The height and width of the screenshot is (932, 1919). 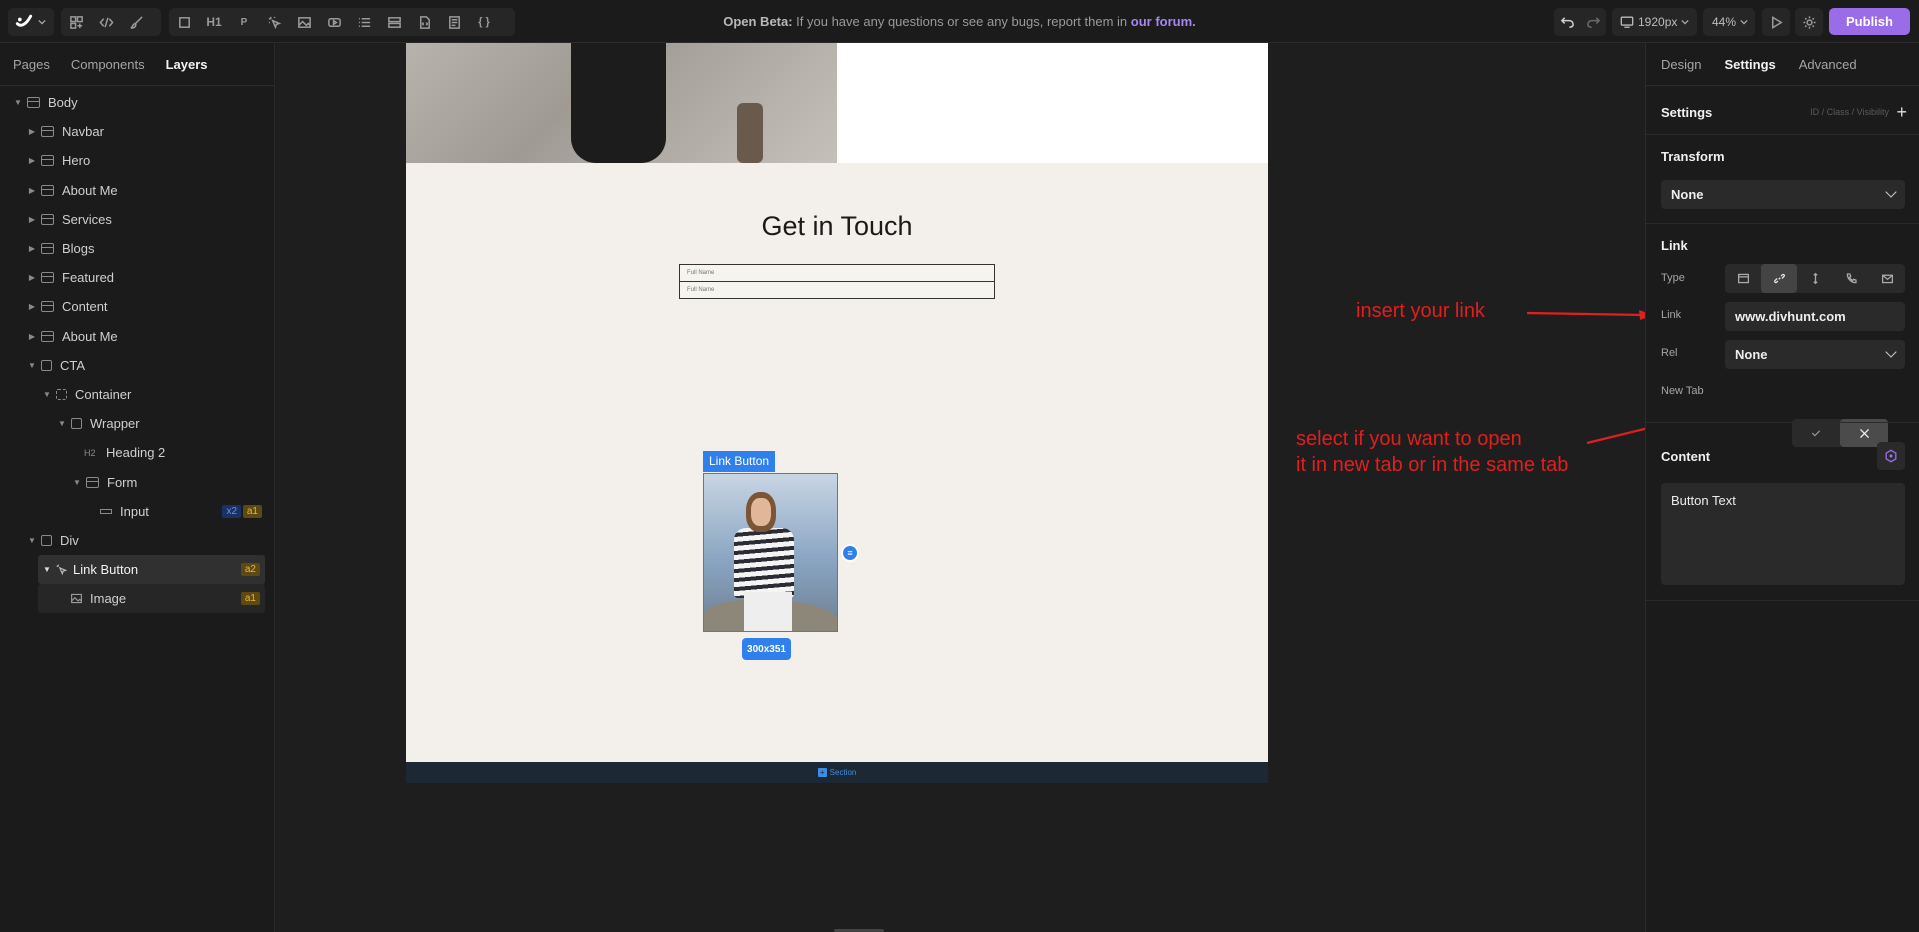 I want to click on button-text-input: Button Text, so click(x=1783, y=534).